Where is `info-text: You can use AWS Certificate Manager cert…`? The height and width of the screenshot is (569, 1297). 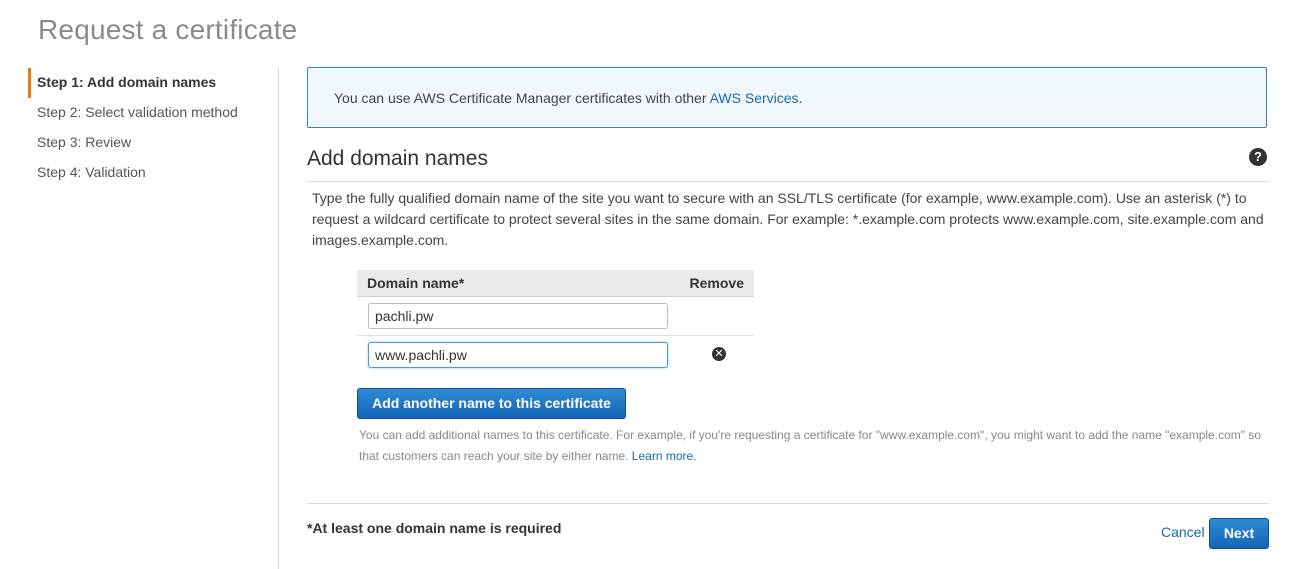 info-text: You can use AWS Certificate Manager cert… is located at coordinates (522, 98).